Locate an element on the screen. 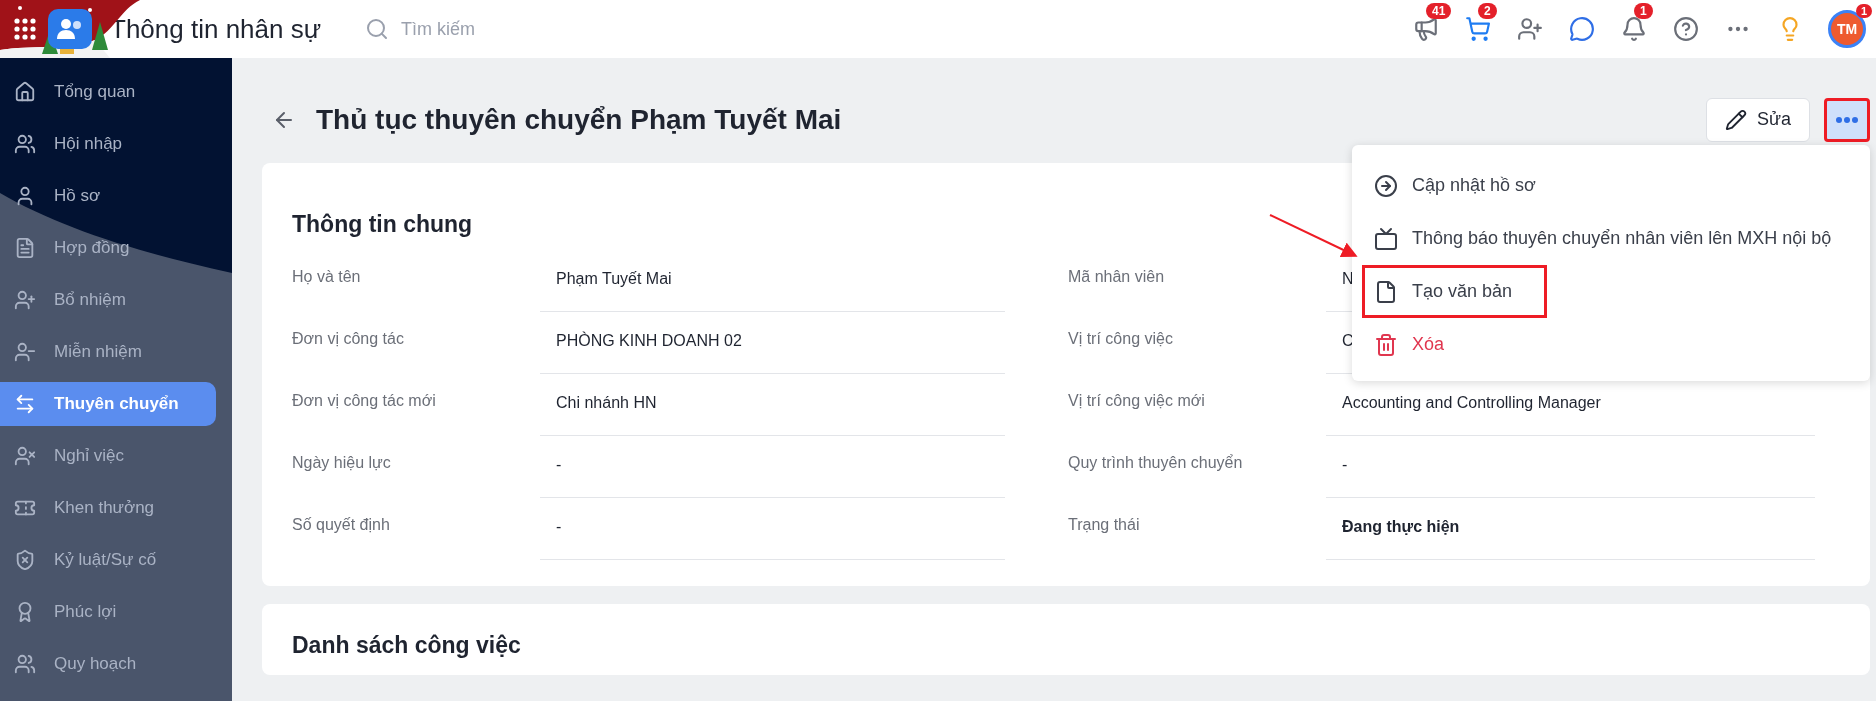  field-label: Họ và tên is located at coordinates (327, 277).